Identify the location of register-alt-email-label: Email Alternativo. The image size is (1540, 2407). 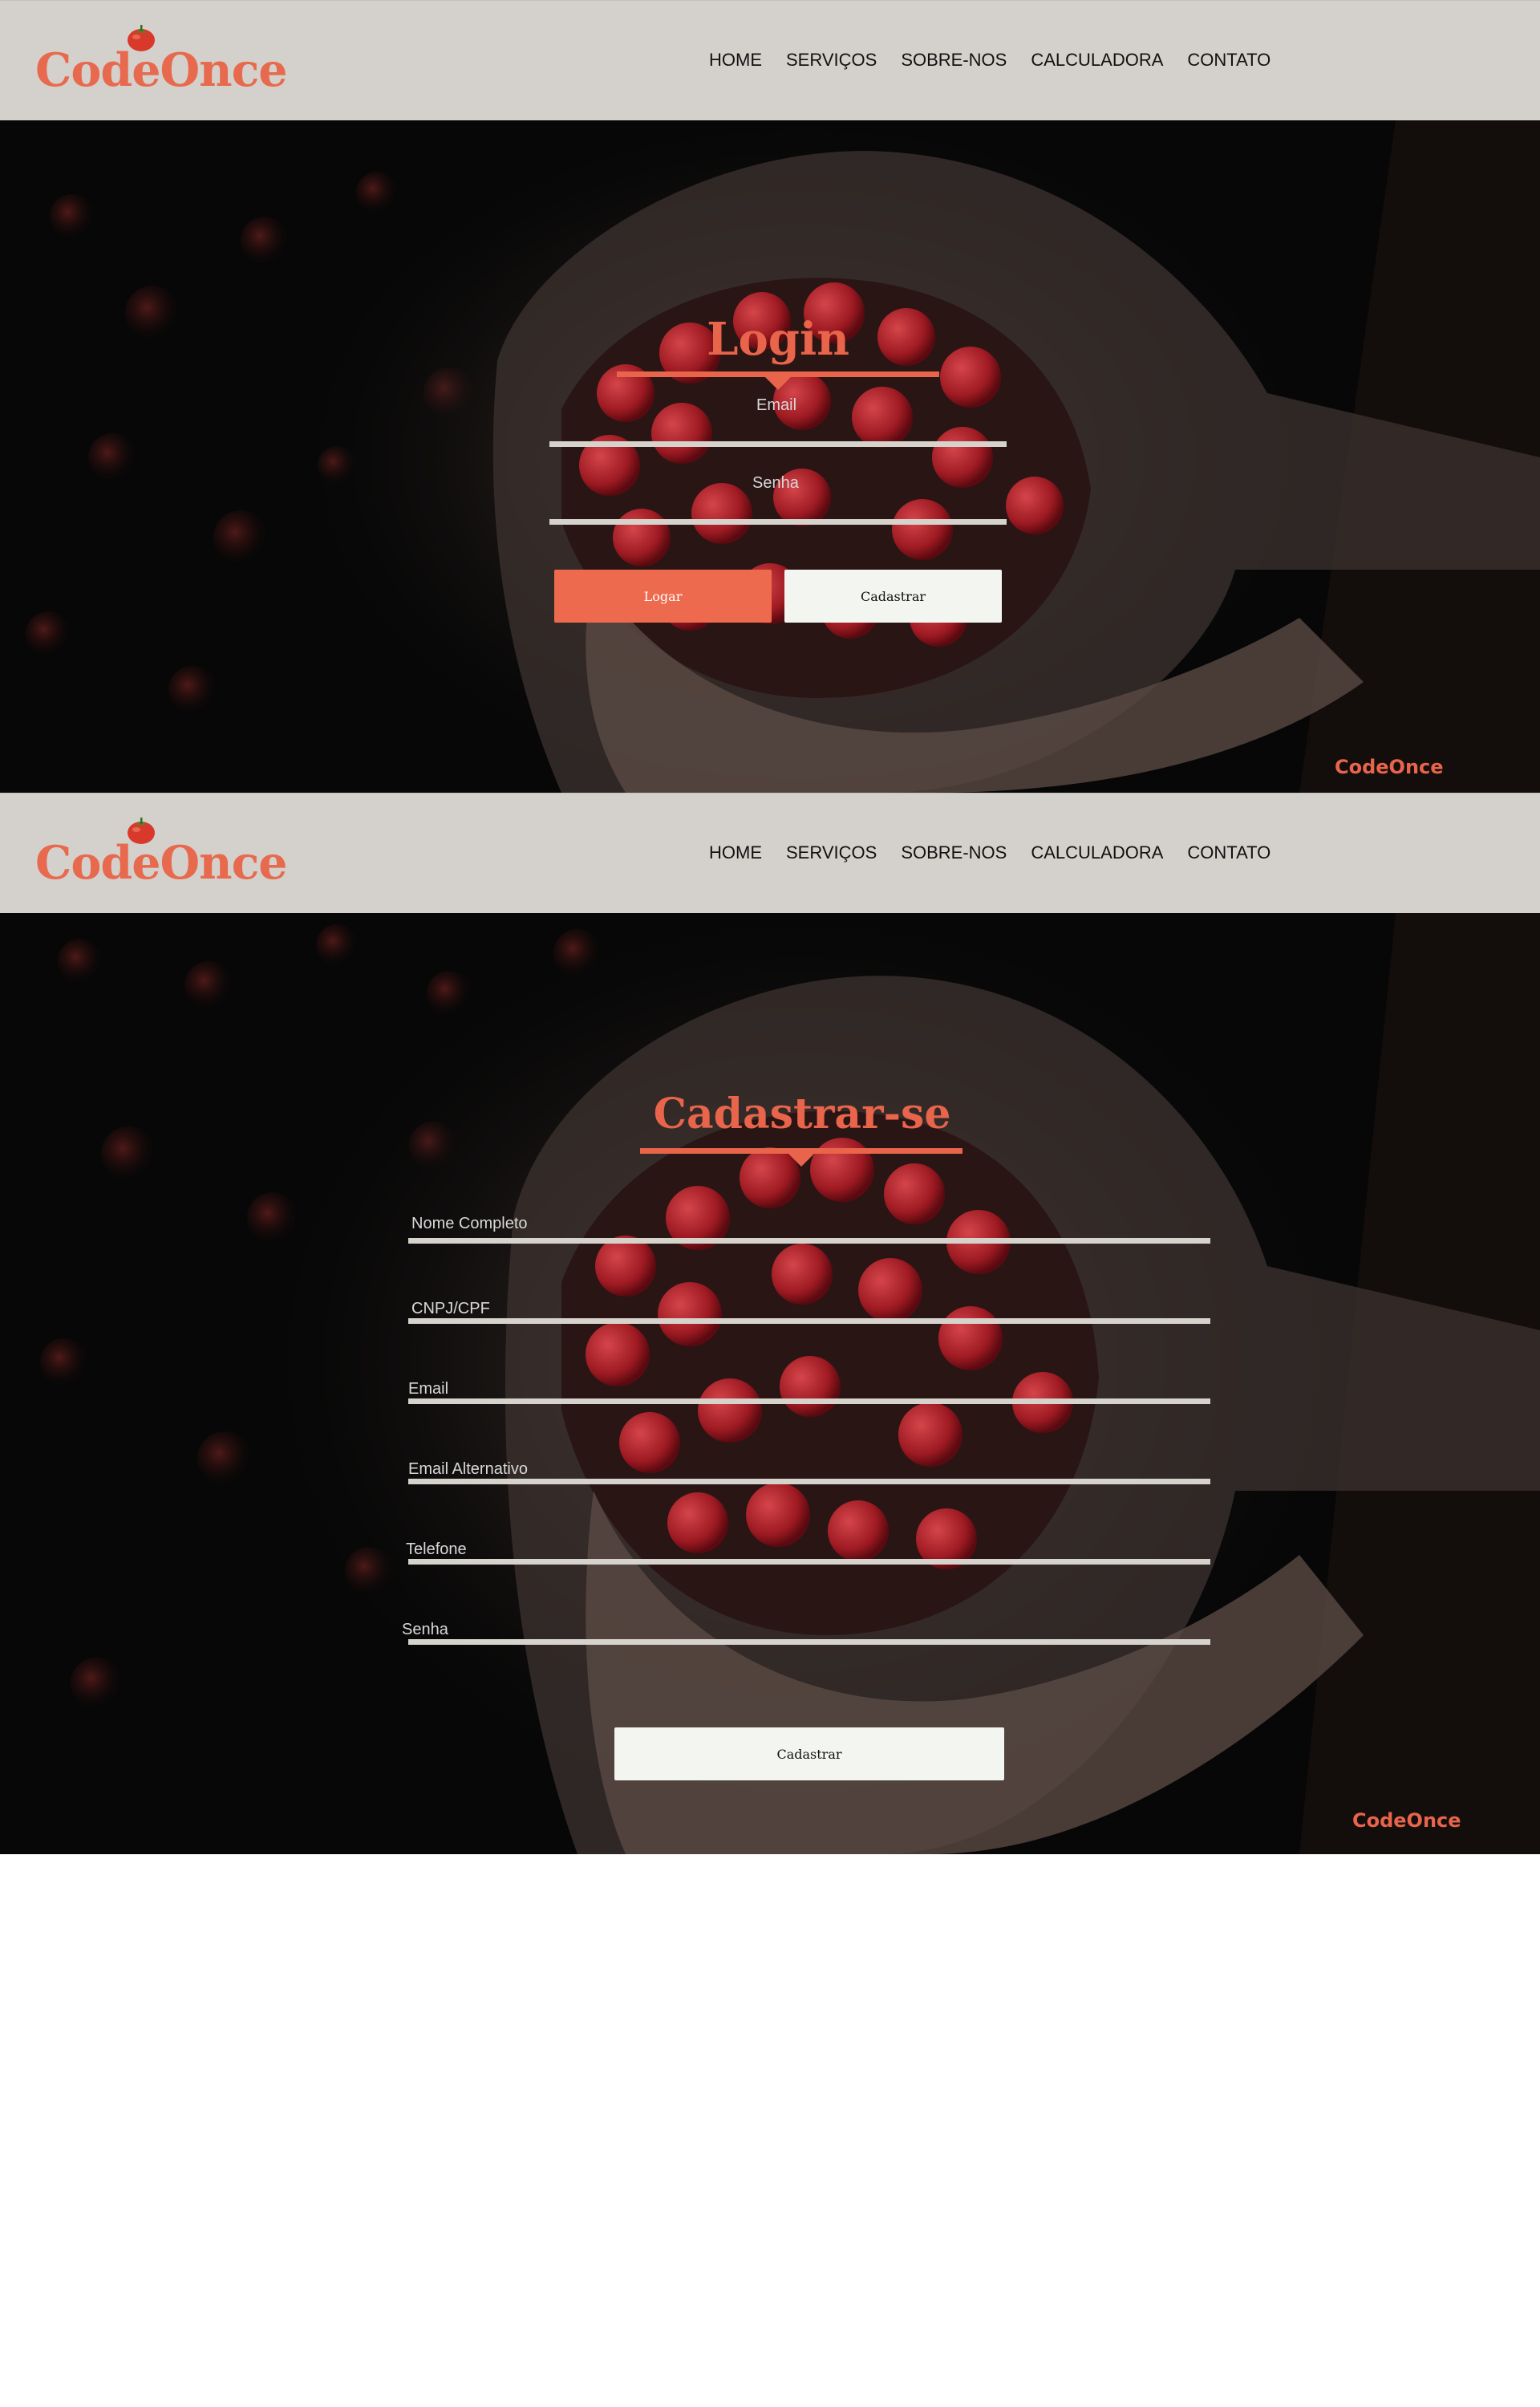
(468, 1469).